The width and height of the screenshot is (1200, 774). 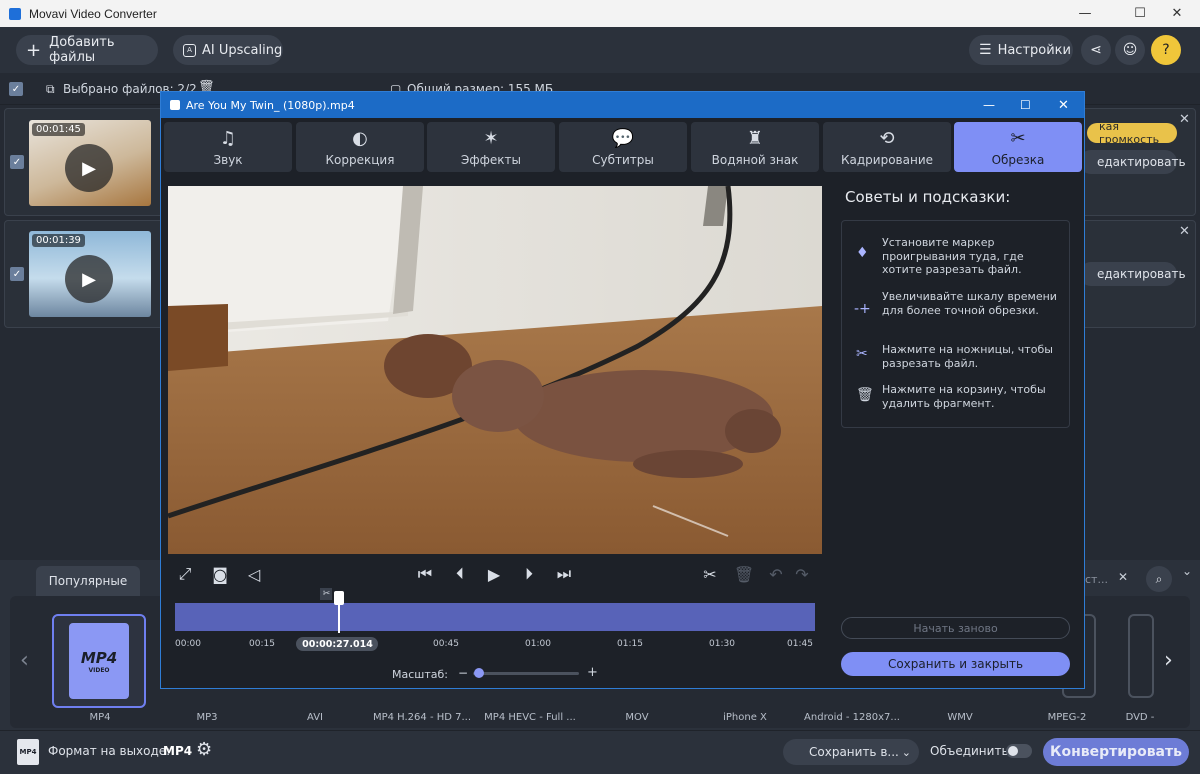 I want to click on scale-slider, so click(x=526, y=673).